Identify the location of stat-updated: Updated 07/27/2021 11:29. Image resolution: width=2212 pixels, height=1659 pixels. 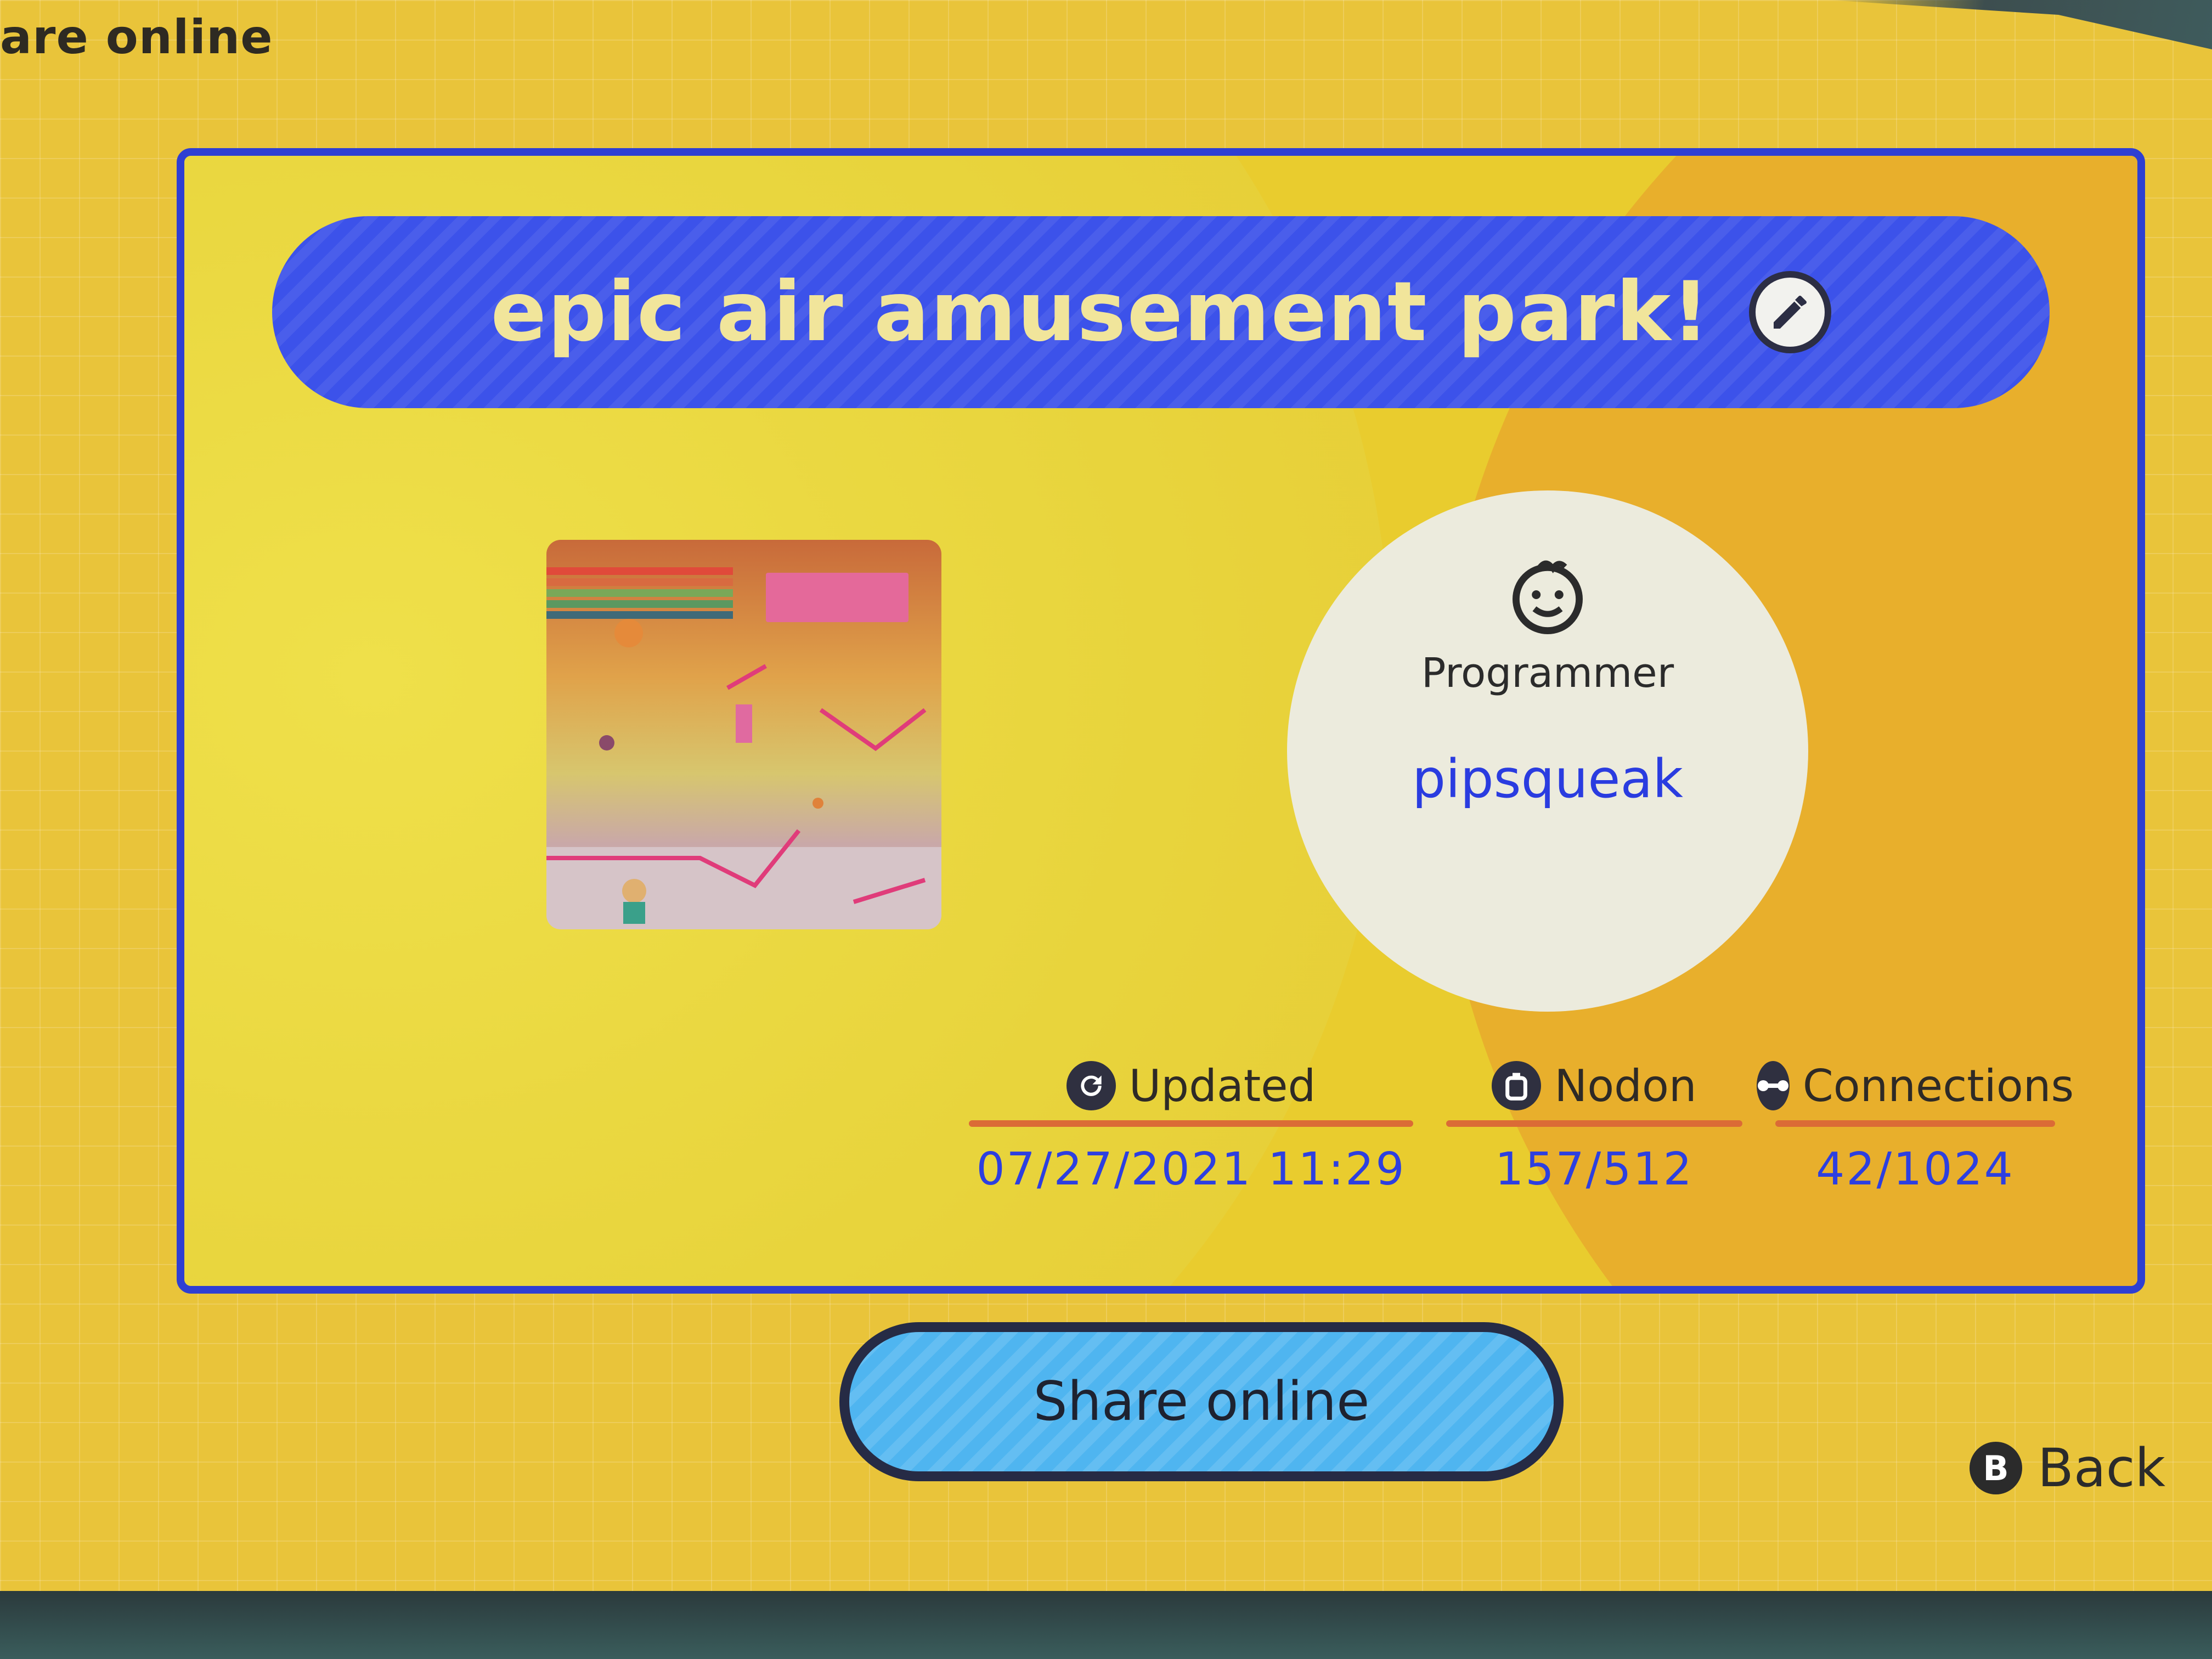
(1191, 1125).